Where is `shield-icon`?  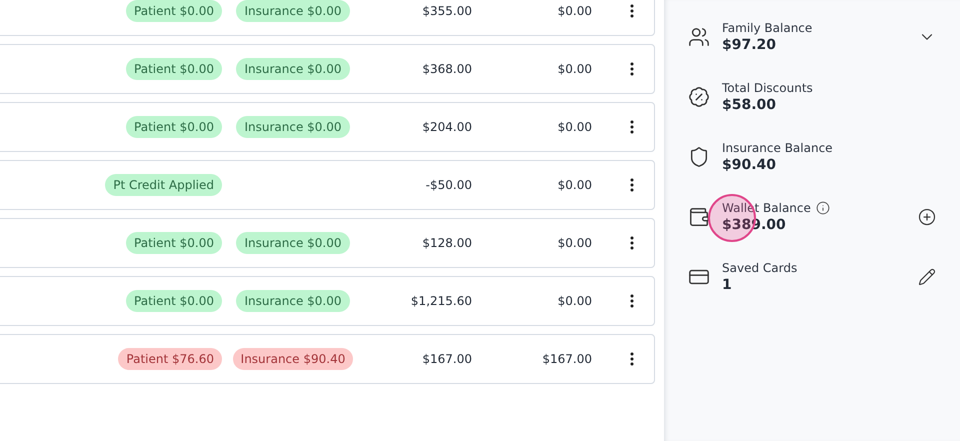 shield-icon is located at coordinates (699, 157).